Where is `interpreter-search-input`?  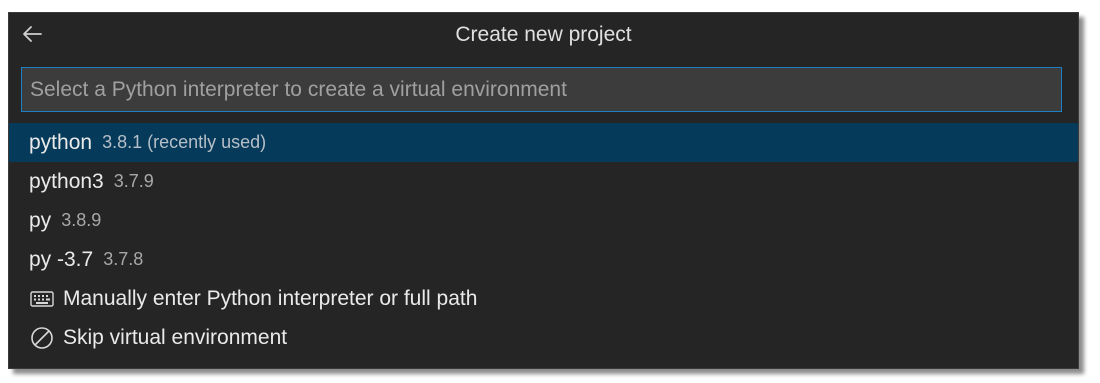 interpreter-search-input is located at coordinates (541, 89).